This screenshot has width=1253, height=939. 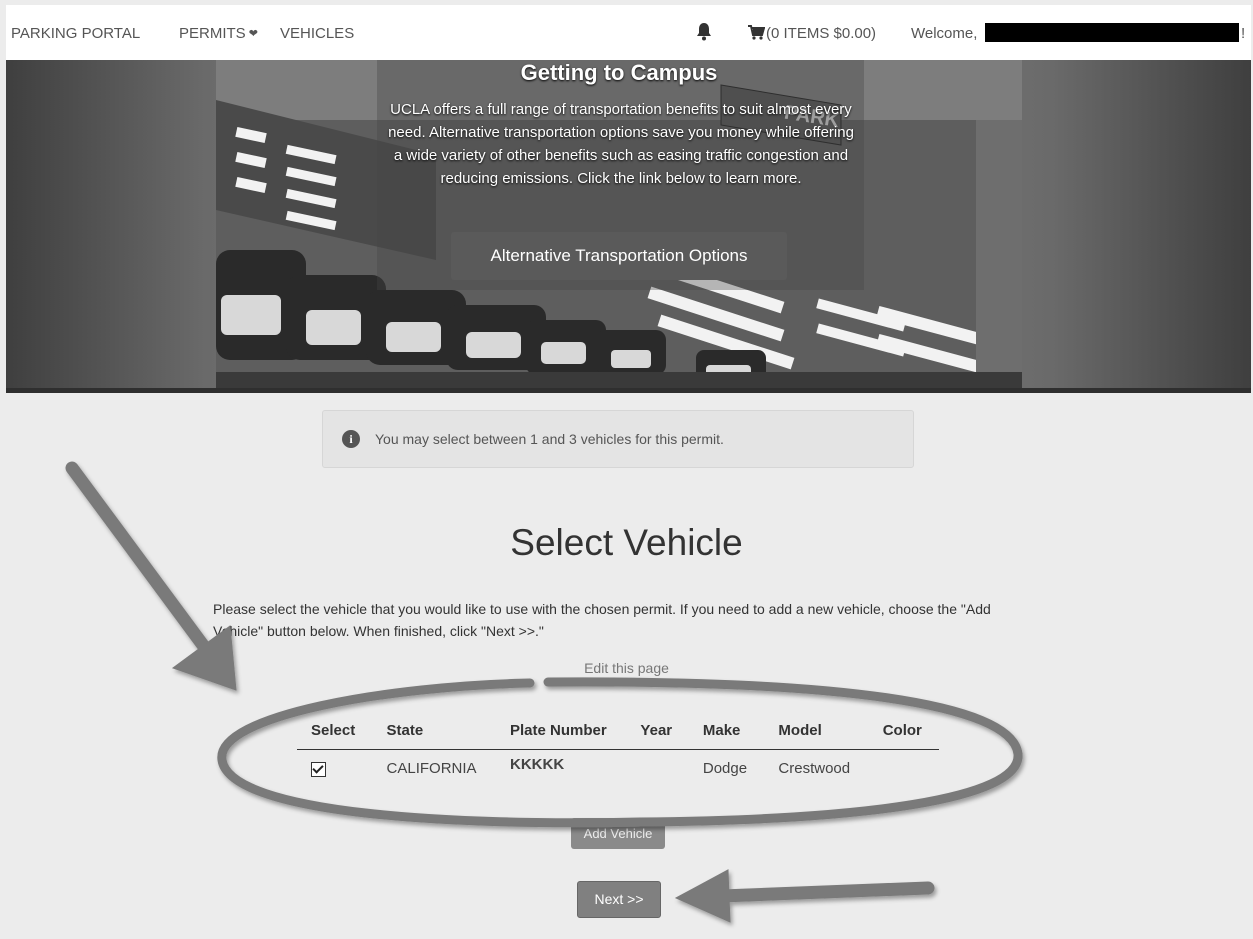 I want to click on page-title: Select Vehicle, so click(x=626, y=542).